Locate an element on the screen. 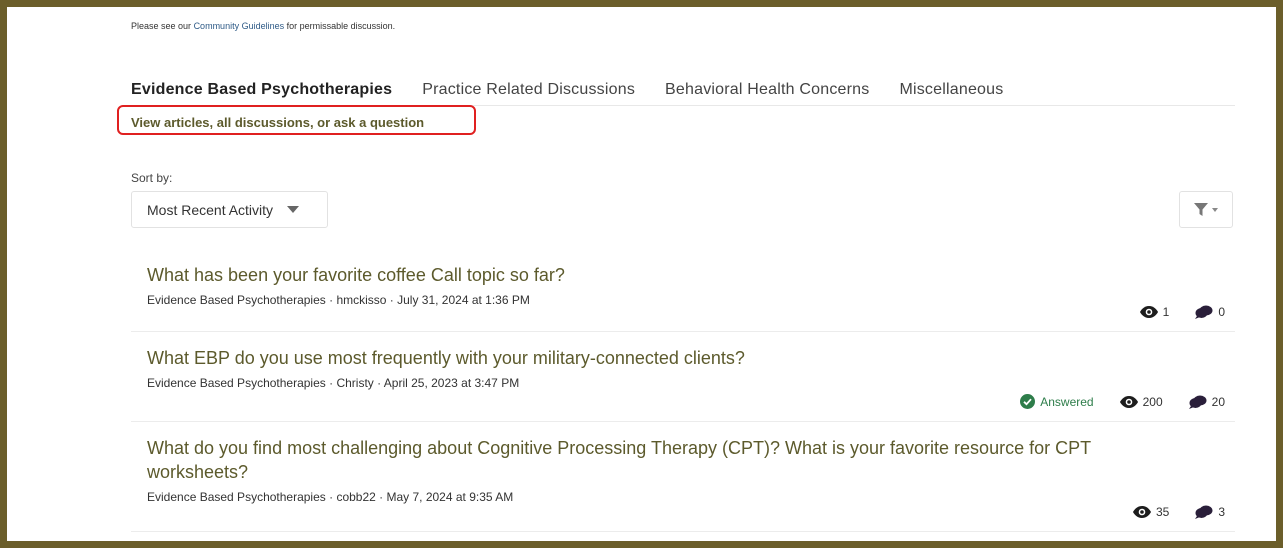 The width and height of the screenshot is (1283, 548). check-circle-icon is located at coordinates (1028, 401).